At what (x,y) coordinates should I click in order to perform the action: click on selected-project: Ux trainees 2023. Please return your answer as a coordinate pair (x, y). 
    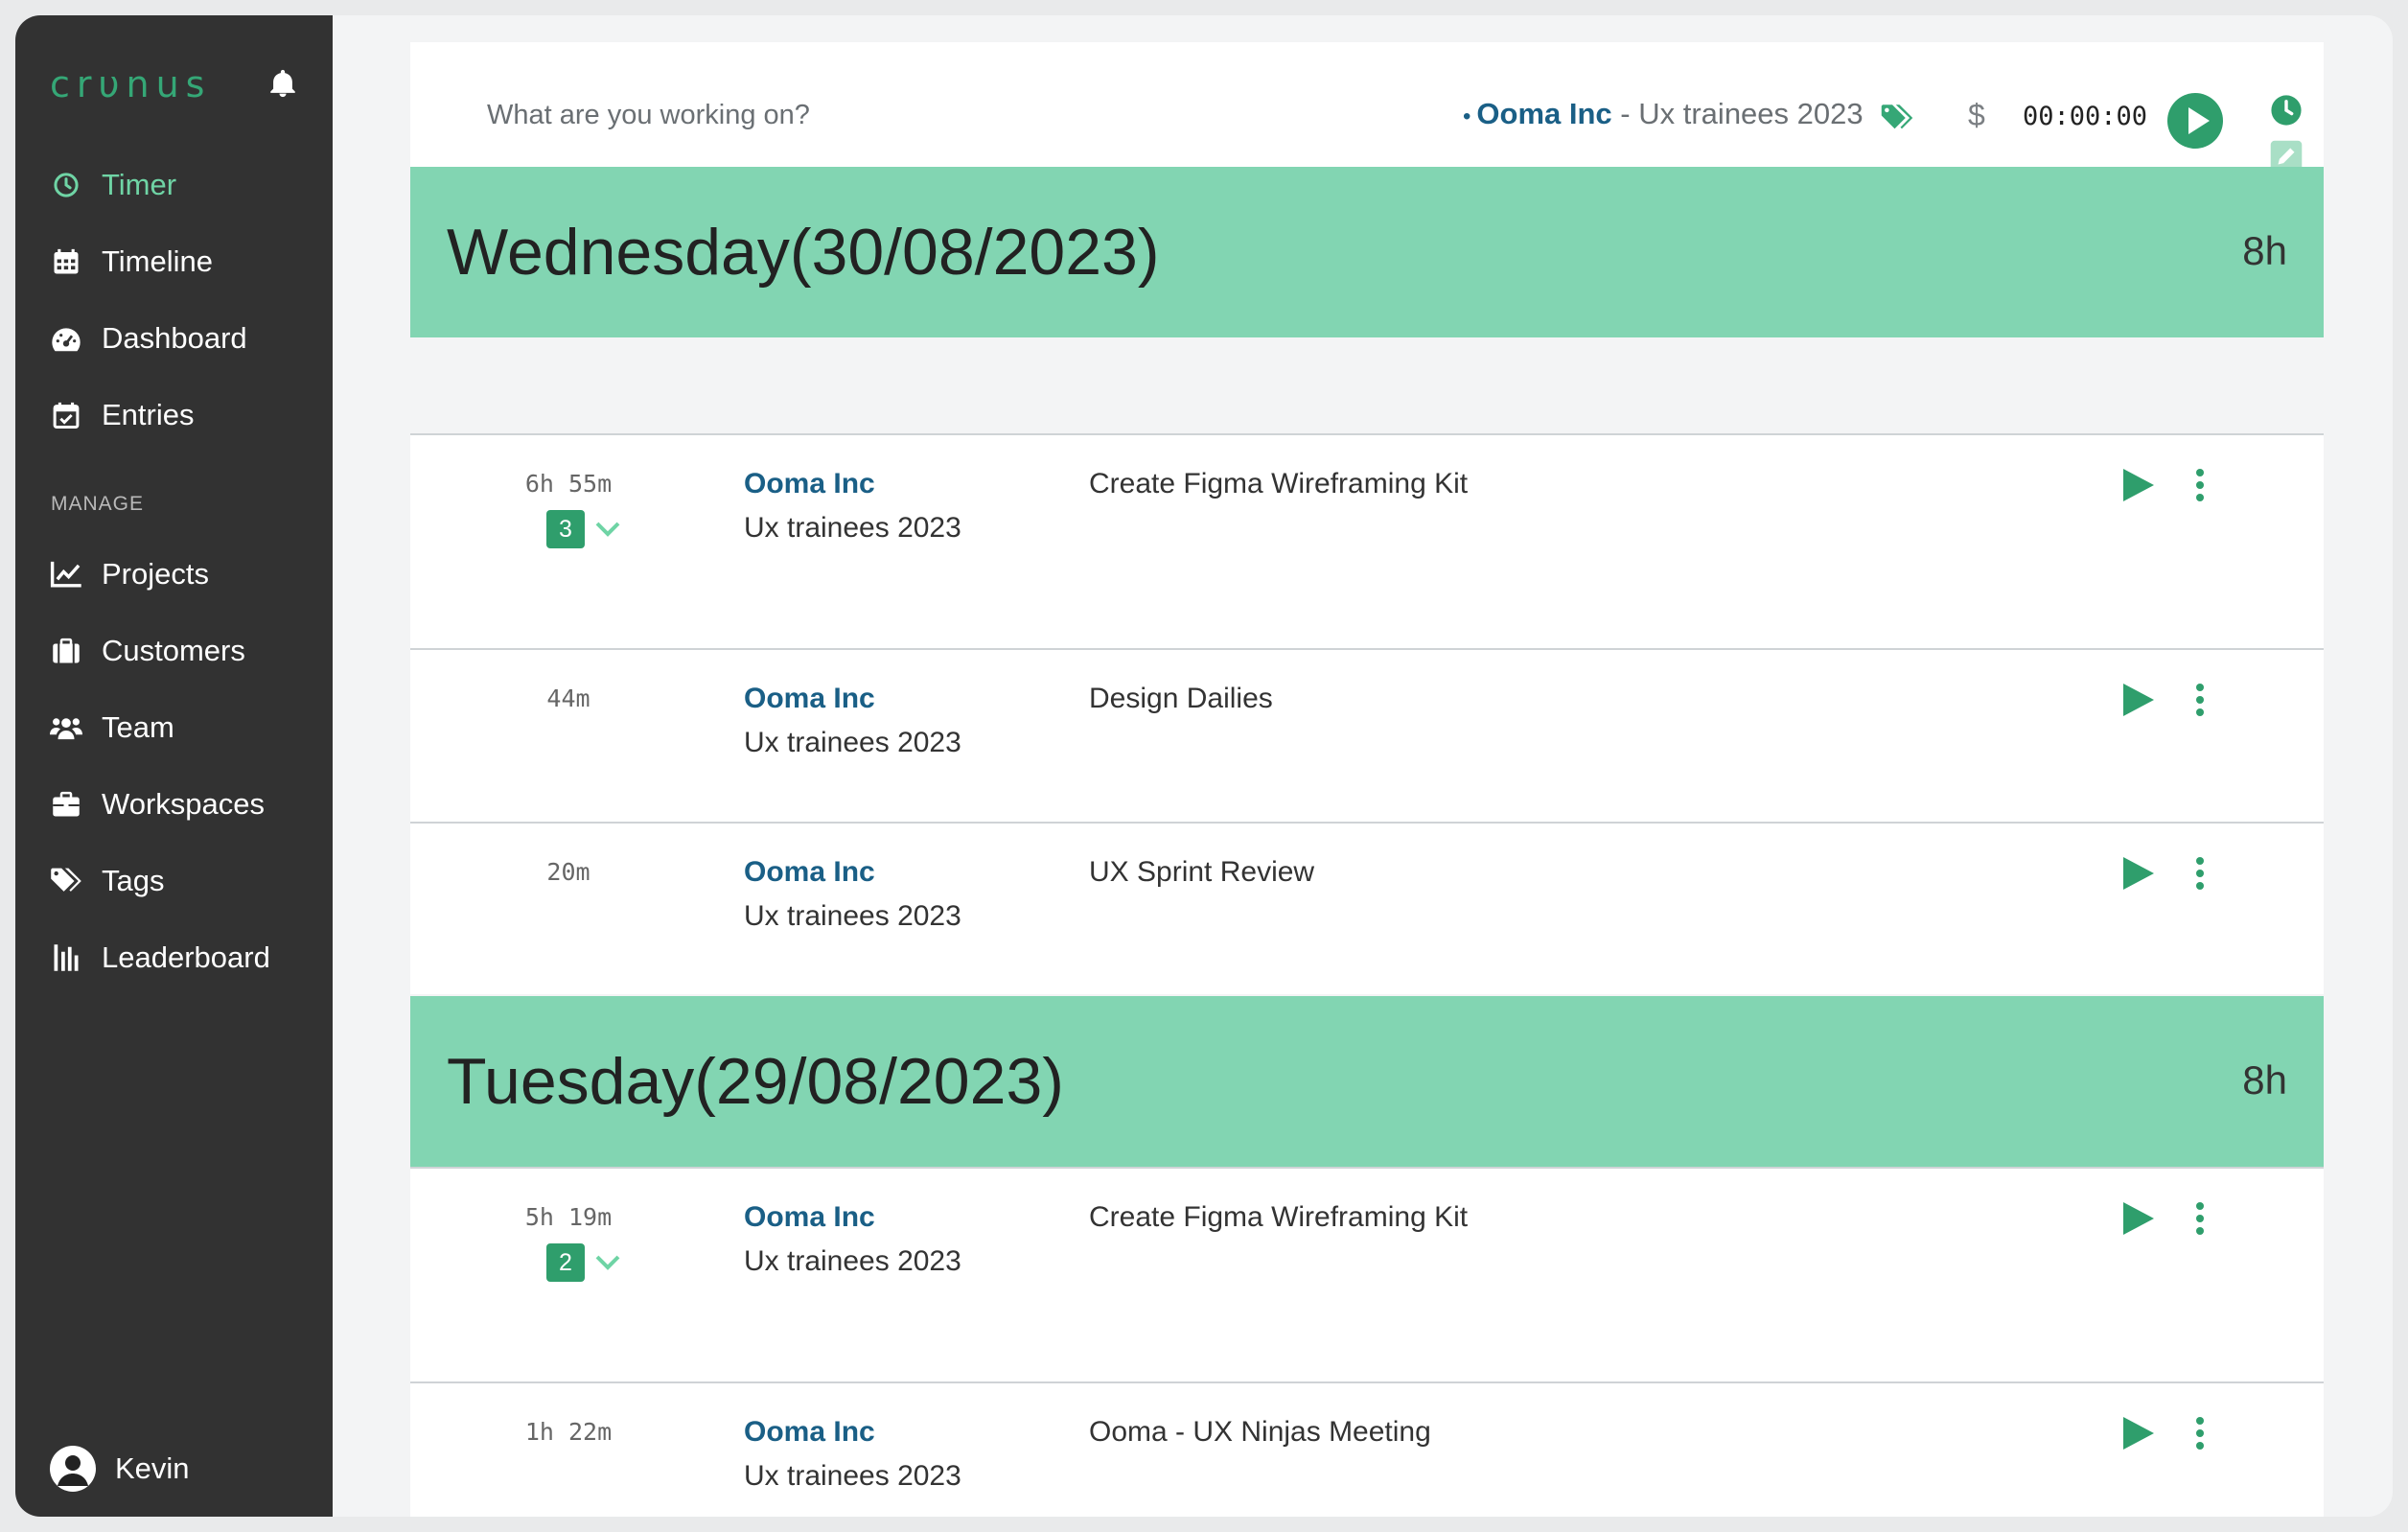
    Looking at the image, I should click on (1751, 113).